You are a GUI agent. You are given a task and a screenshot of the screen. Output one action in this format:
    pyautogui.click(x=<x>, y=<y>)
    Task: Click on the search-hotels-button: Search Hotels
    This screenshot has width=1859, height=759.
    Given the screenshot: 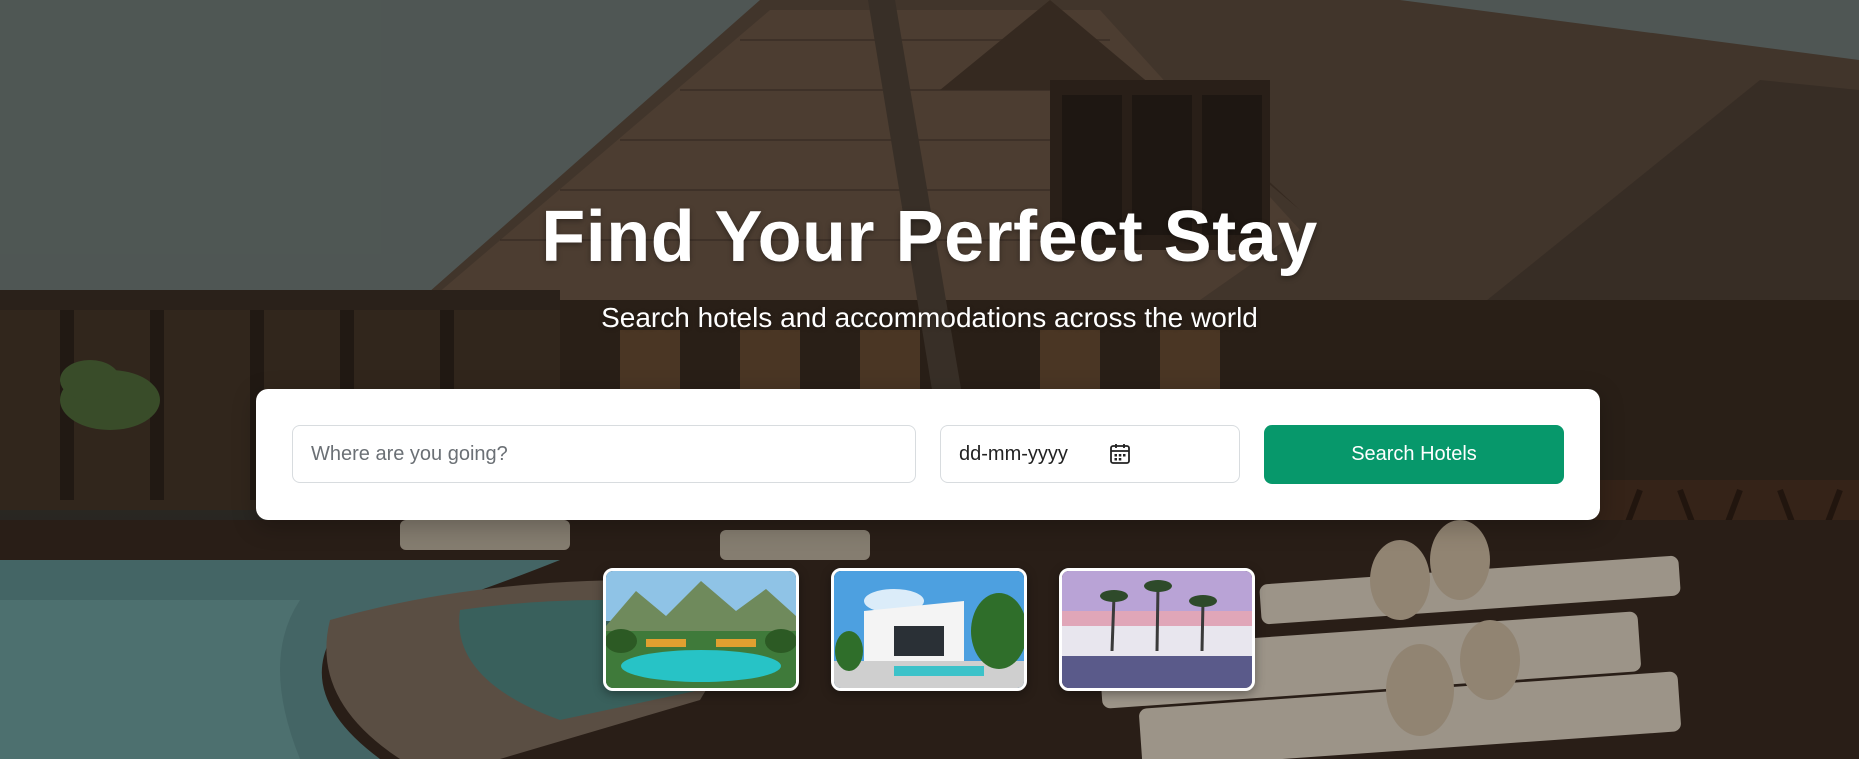 What is the action you would take?
    pyautogui.click(x=1414, y=454)
    